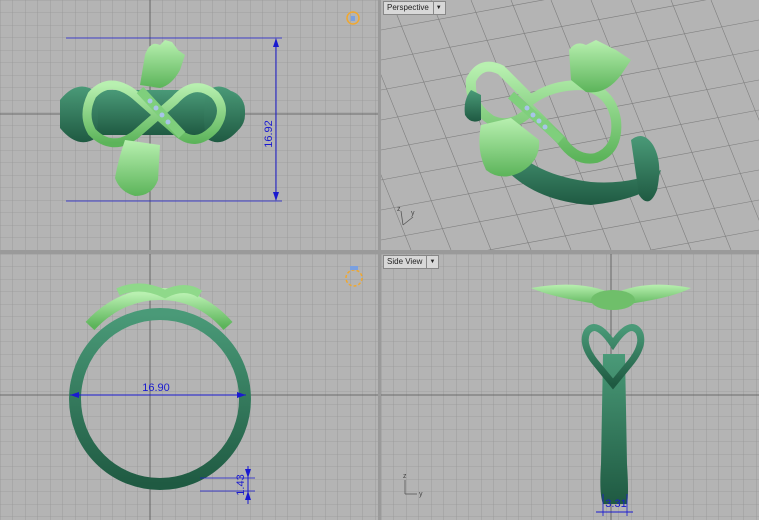 This screenshot has width=759, height=520. I want to click on axis-y-label-perspective: y, so click(413, 213).